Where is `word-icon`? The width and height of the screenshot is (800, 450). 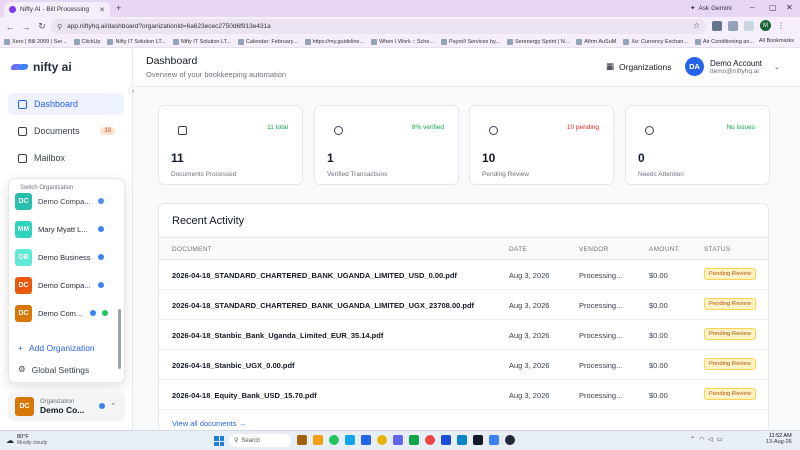 word-icon is located at coordinates (446, 440).